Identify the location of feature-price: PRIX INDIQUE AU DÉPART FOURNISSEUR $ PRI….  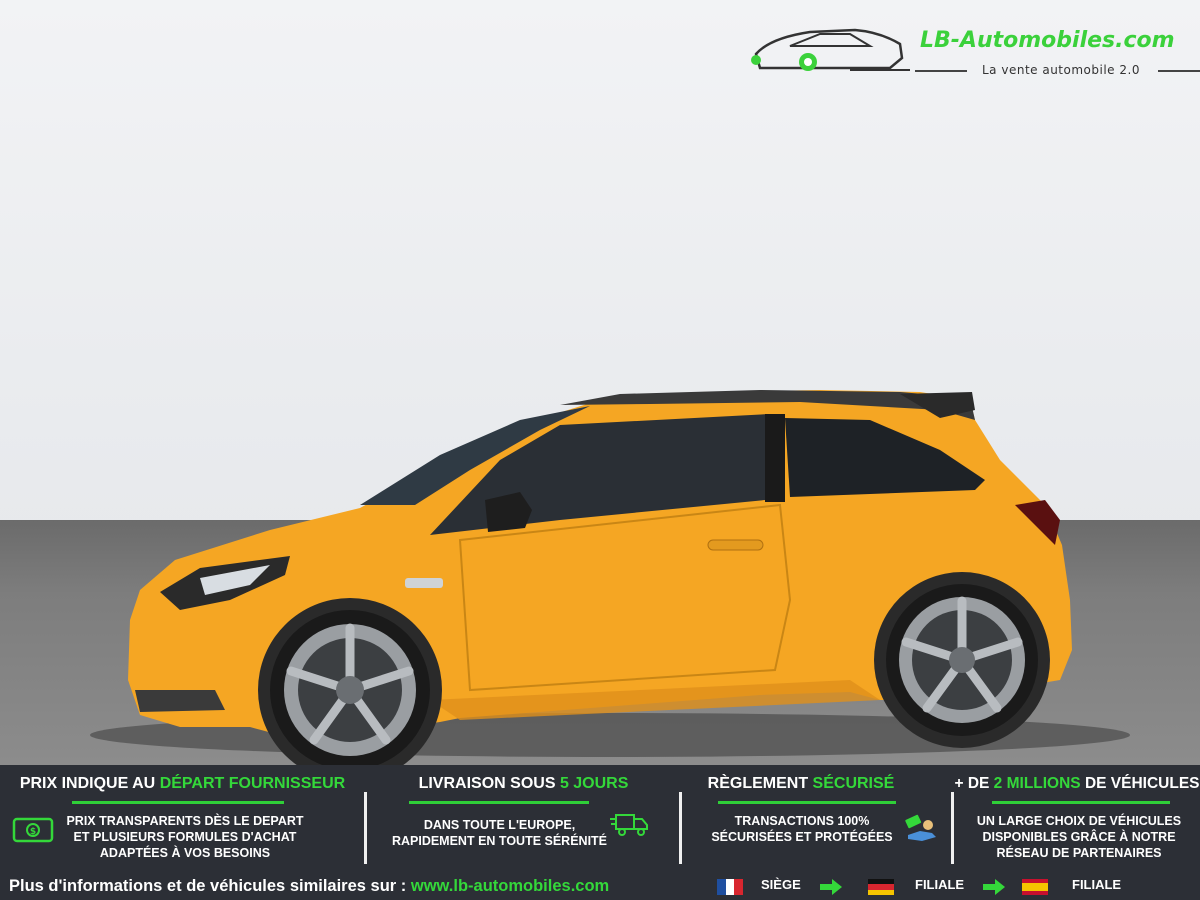
(182, 819).